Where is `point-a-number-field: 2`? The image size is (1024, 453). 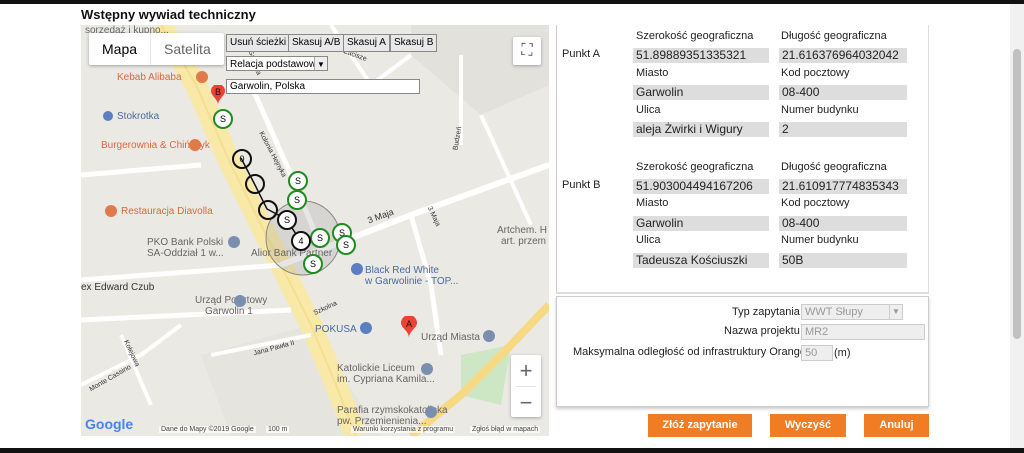 point-a-number-field: 2 is located at coordinates (843, 129).